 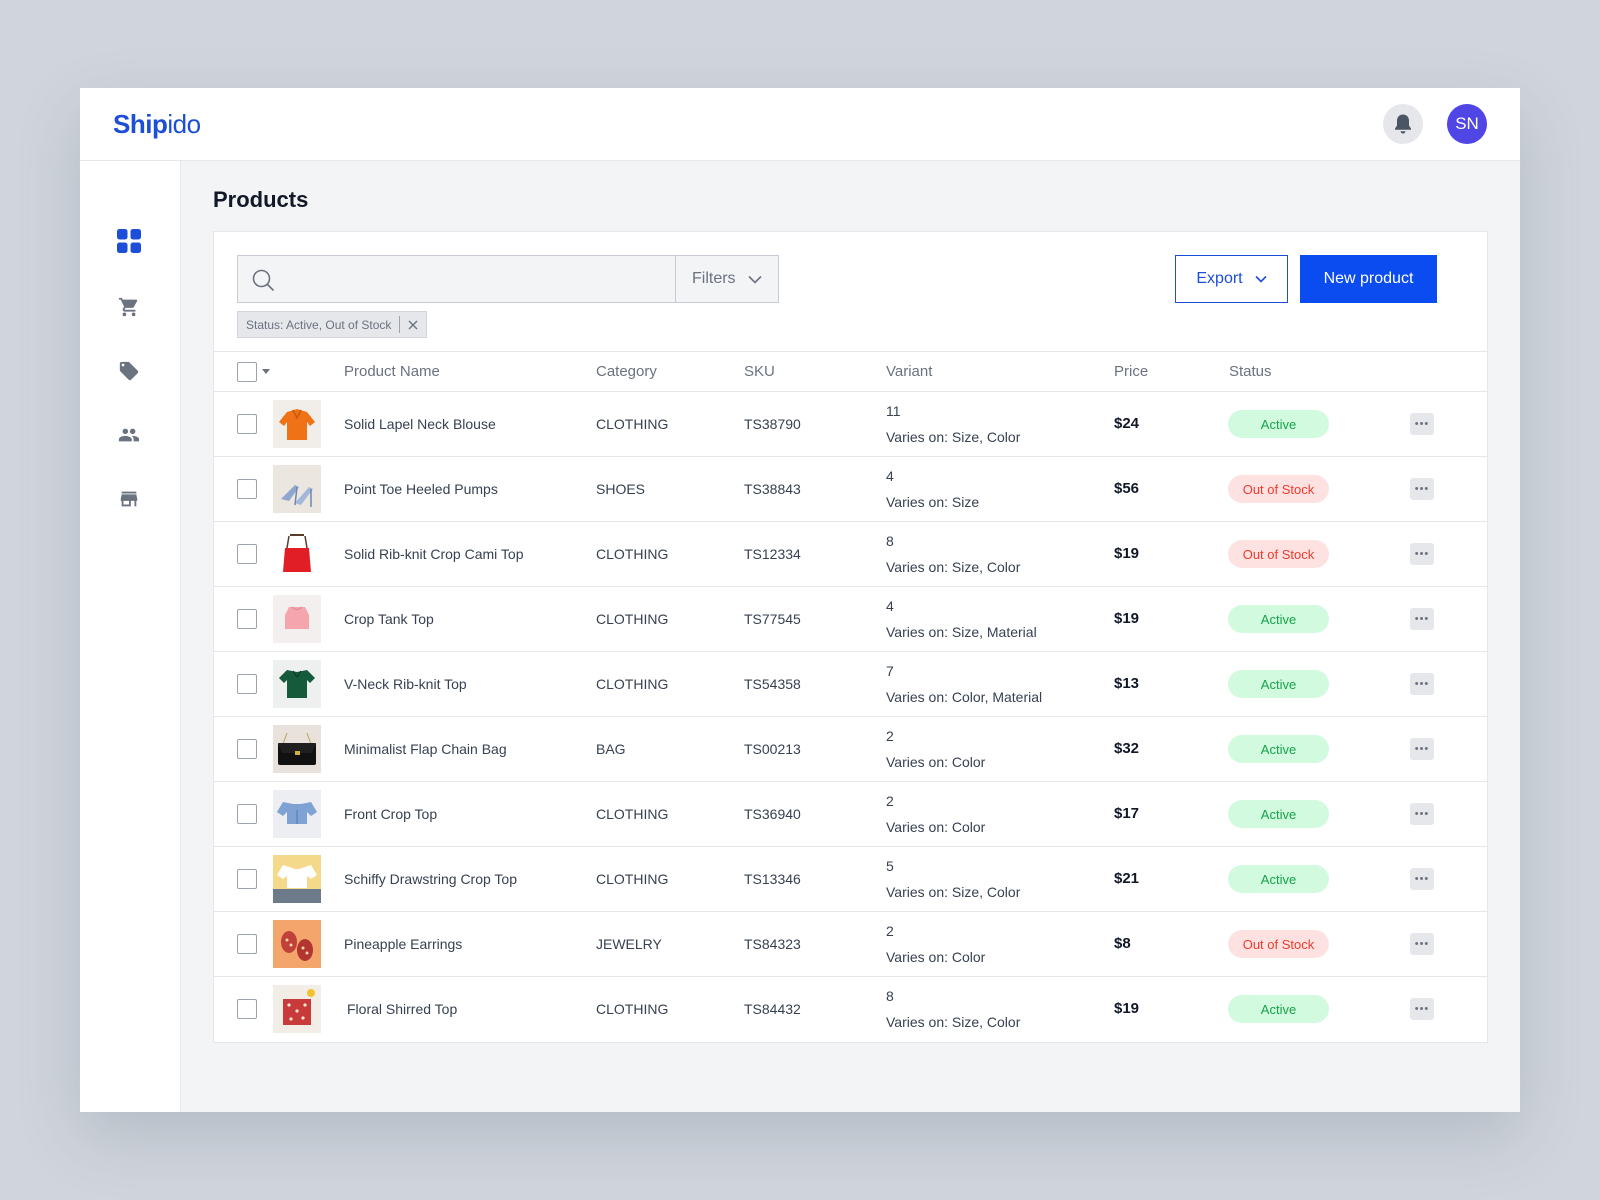 I want to click on new-product-button: New product, so click(x=1368, y=279).